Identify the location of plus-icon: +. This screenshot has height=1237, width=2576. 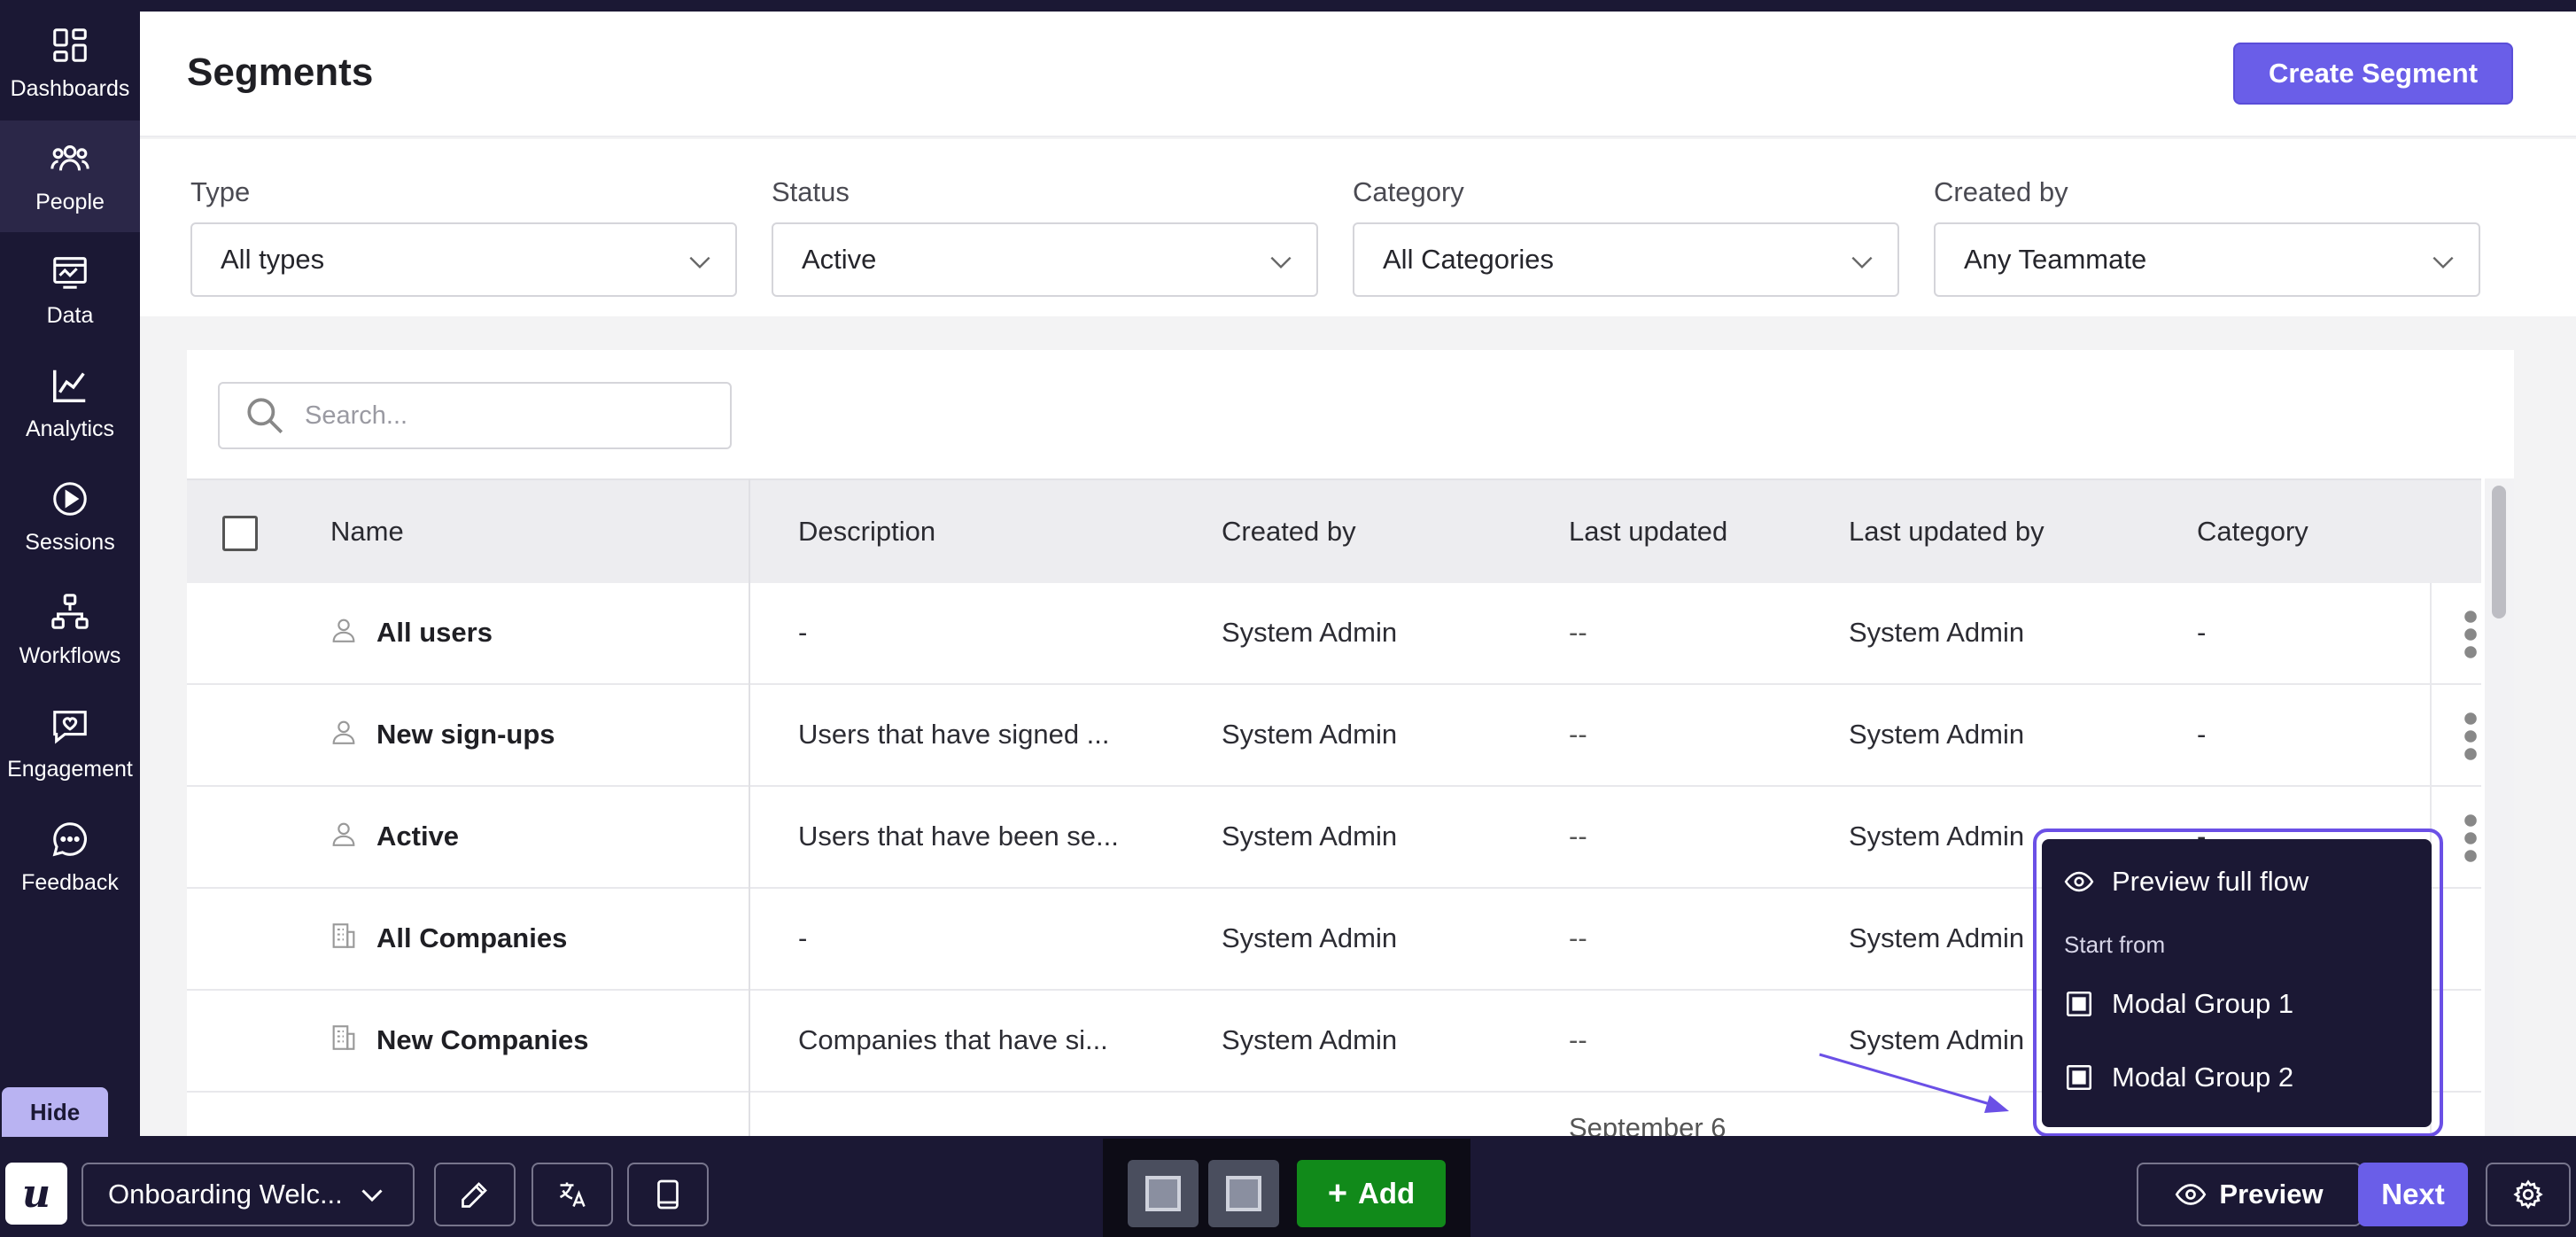
(1337, 1193).